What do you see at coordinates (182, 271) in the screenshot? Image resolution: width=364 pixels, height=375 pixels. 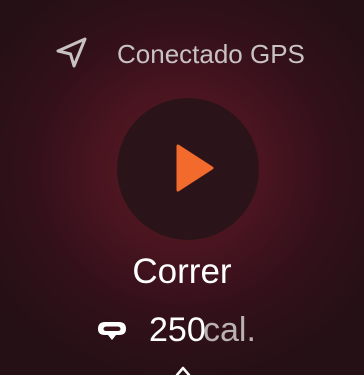 I see `activity-name: Correr` at bounding box center [182, 271].